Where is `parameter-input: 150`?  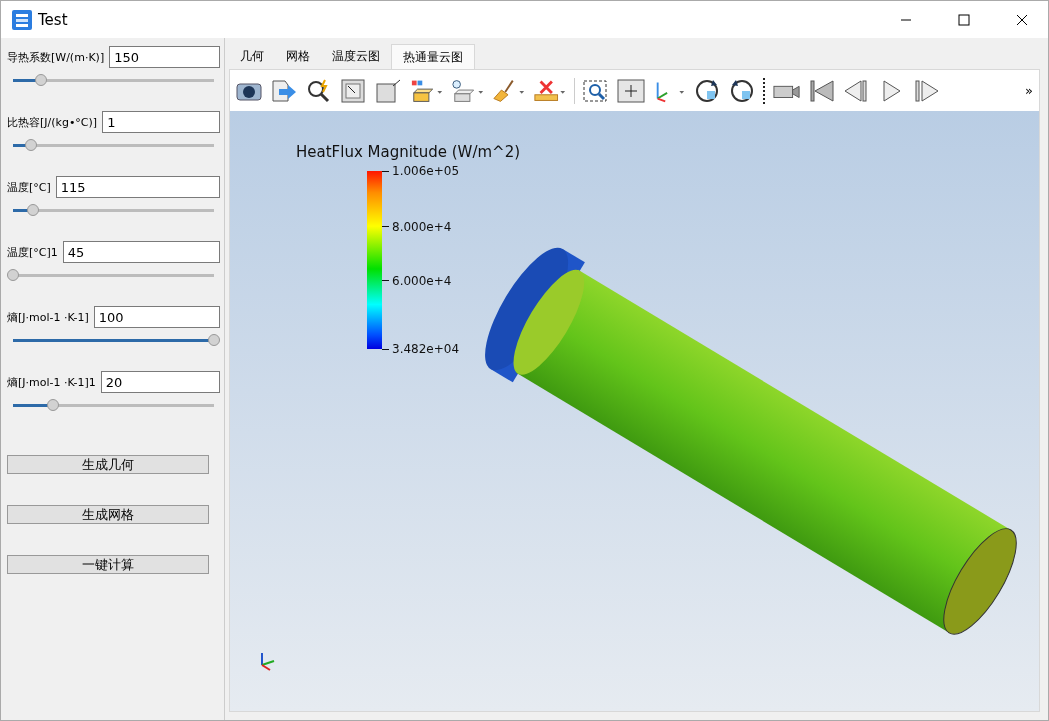
parameter-input: 150 is located at coordinates (164, 57).